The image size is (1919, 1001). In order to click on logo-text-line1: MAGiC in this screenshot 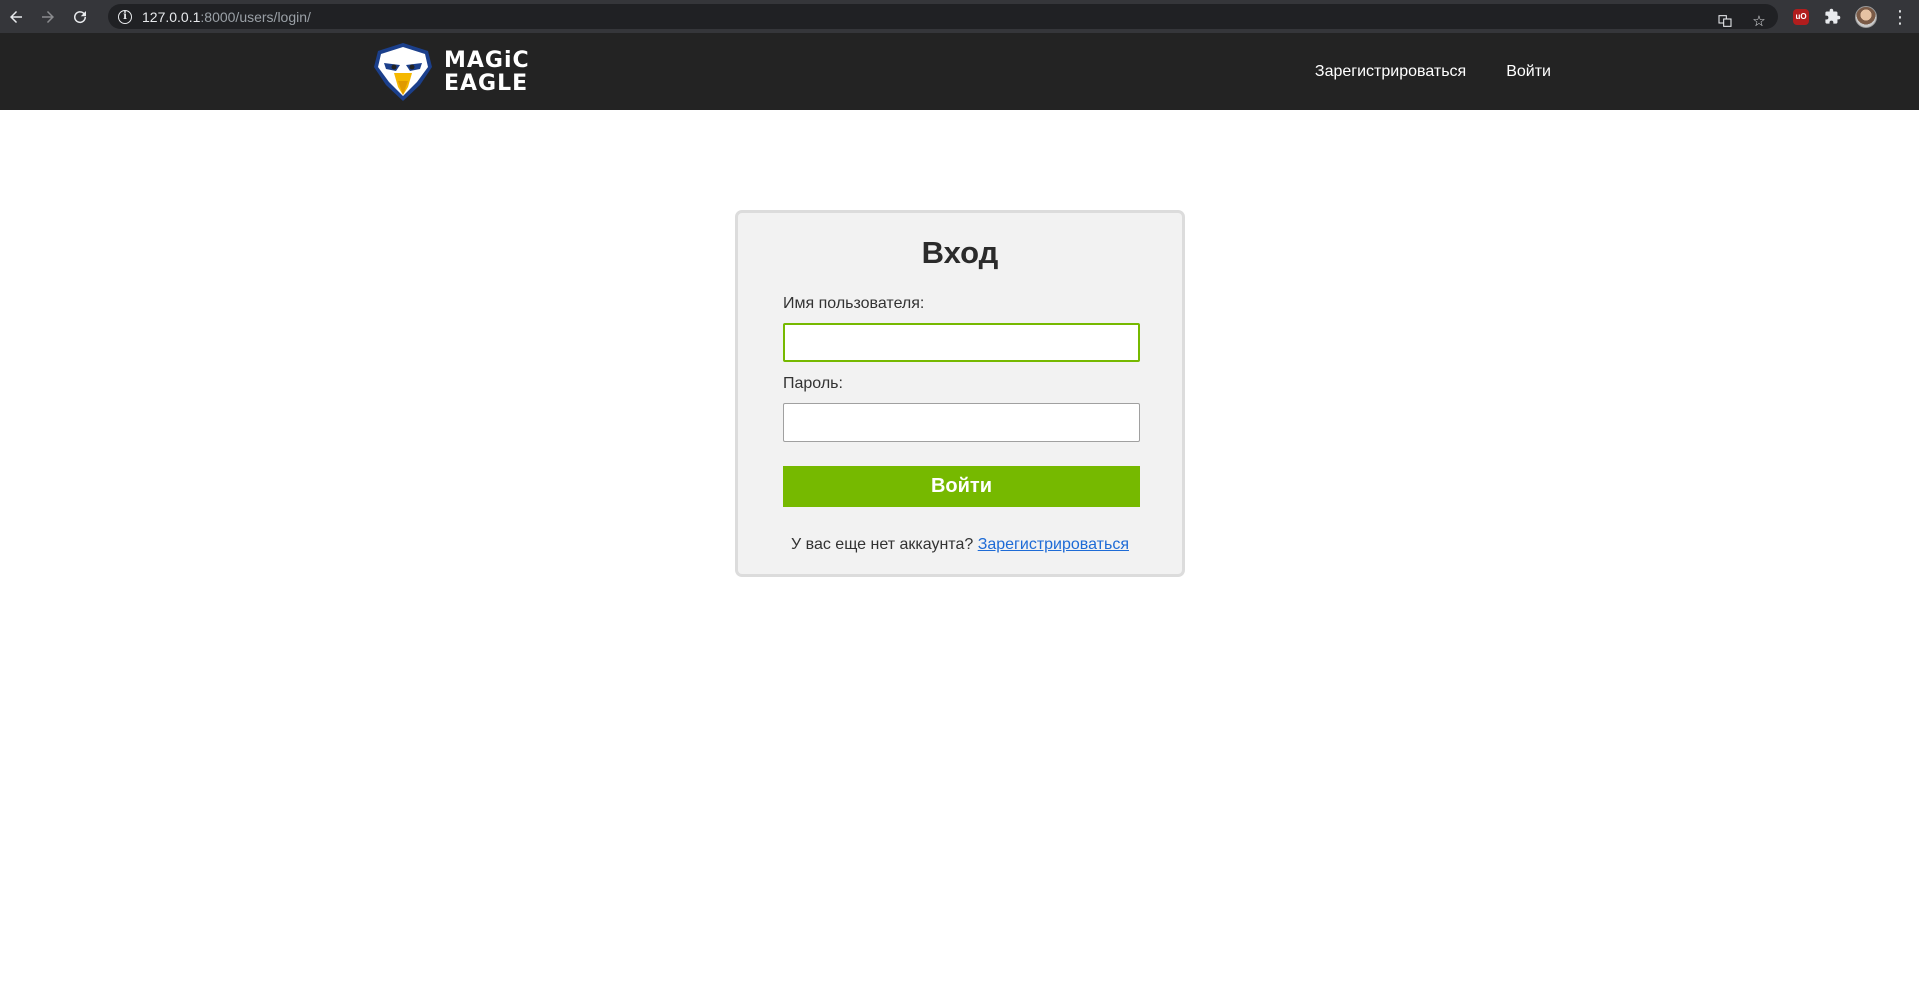, I will do `click(487, 60)`.